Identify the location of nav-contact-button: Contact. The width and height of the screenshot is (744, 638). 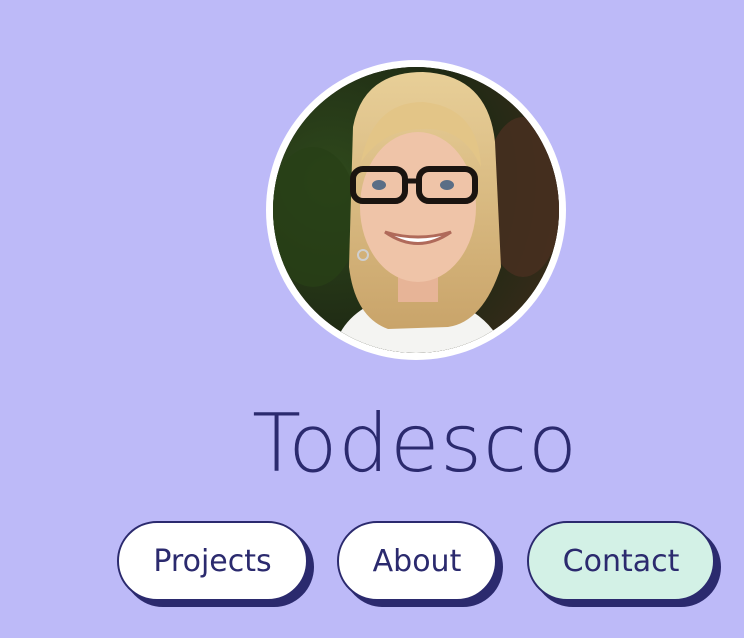
(621, 561).